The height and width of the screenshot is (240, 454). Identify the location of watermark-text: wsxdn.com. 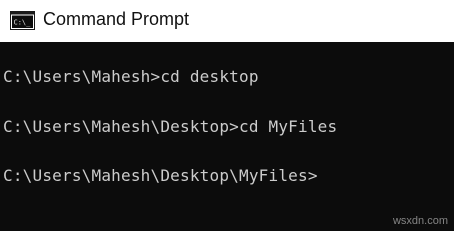
(420, 221).